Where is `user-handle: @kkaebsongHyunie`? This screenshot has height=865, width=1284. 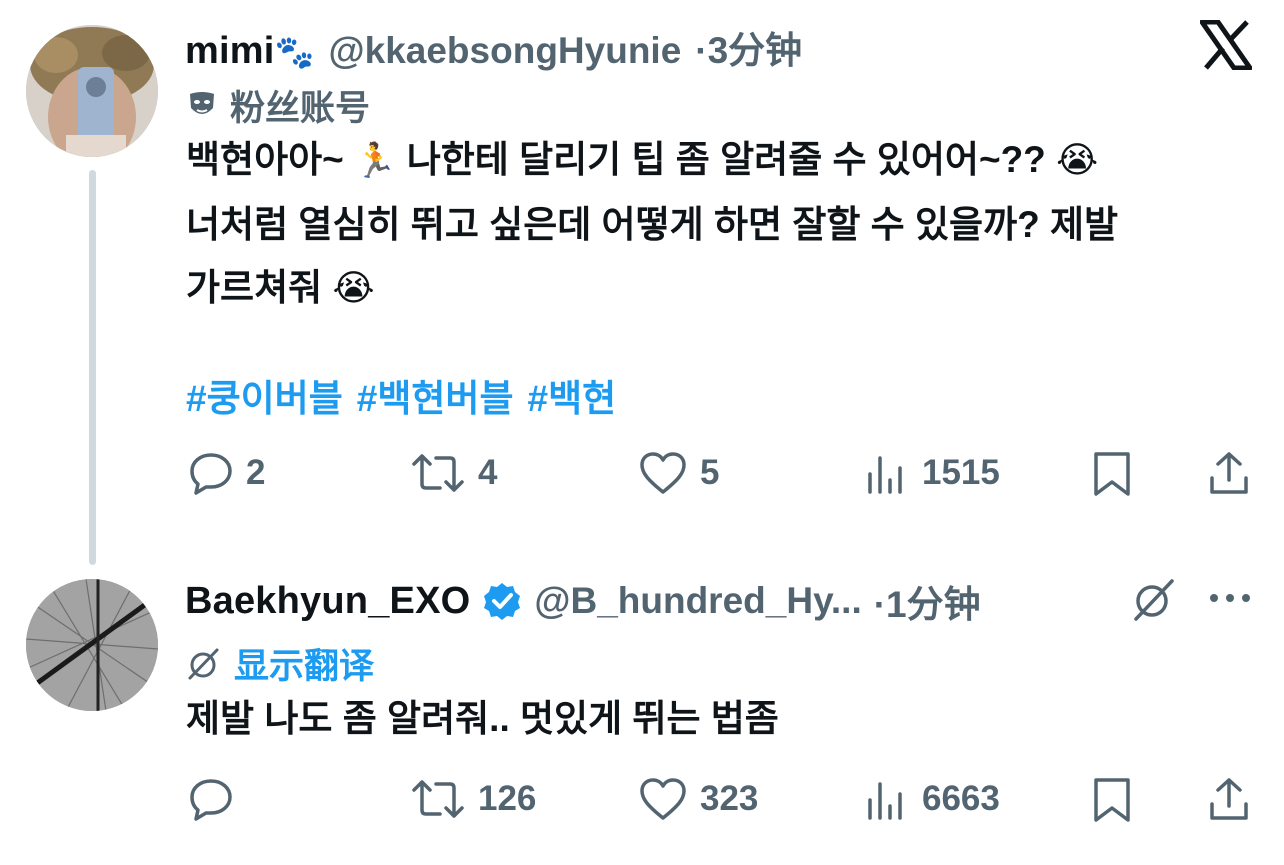 user-handle: @kkaebsongHyunie is located at coordinates (505, 51).